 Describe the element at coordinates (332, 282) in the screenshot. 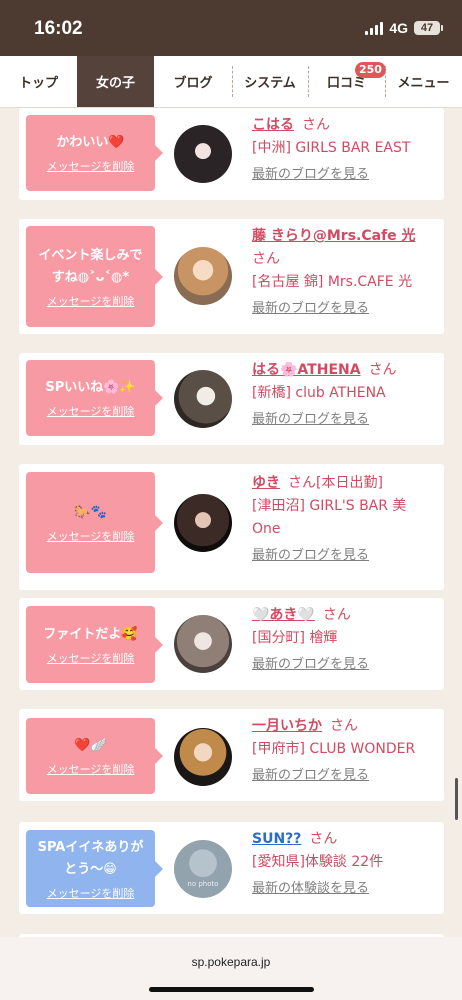

I see `shop-name: [名古屋 錦] Mrs.CAFE 光` at that location.